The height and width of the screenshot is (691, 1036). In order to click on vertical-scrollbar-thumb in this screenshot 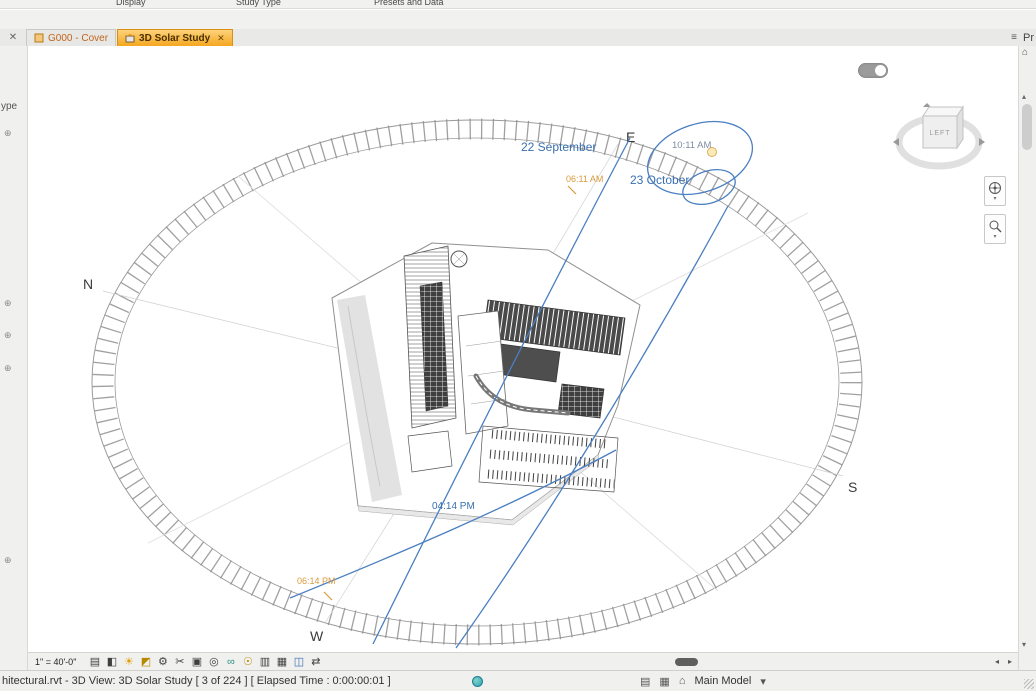, I will do `click(1027, 127)`.